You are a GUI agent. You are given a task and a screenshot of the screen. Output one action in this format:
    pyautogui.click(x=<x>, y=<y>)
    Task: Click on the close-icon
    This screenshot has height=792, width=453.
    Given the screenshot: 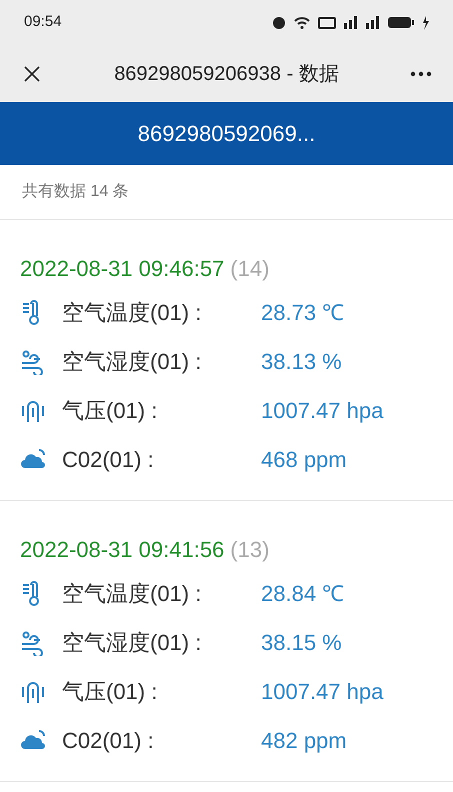 What is the action you would take?
    pyautogui.click(x=32, y=73)
    